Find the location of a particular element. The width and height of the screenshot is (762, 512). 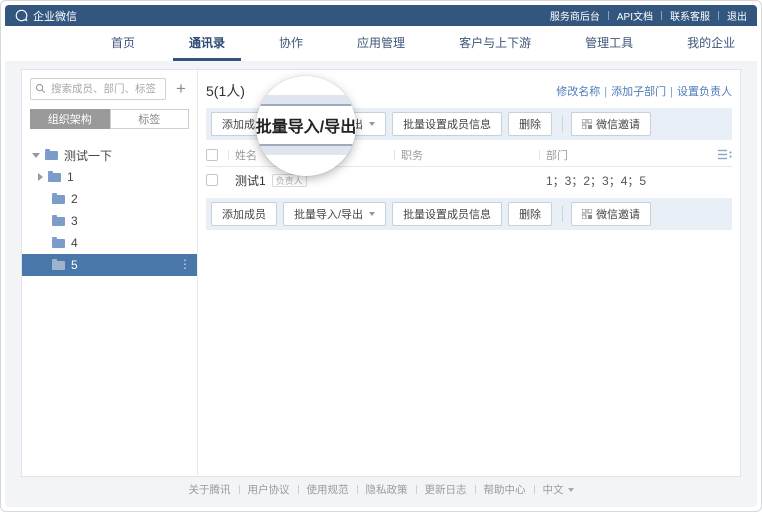

main-nav: 首页 通讯录 协作 应用管理 客户与上下游 管理工具 我的企业 is located at coordinates (381, 43).